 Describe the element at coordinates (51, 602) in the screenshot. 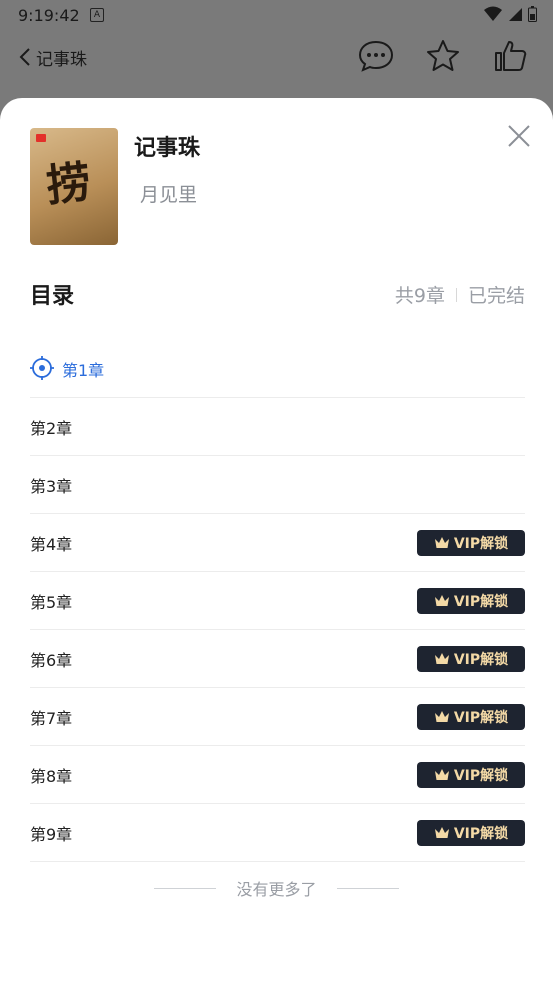

I see `chapter-label: 第5章` at that location.